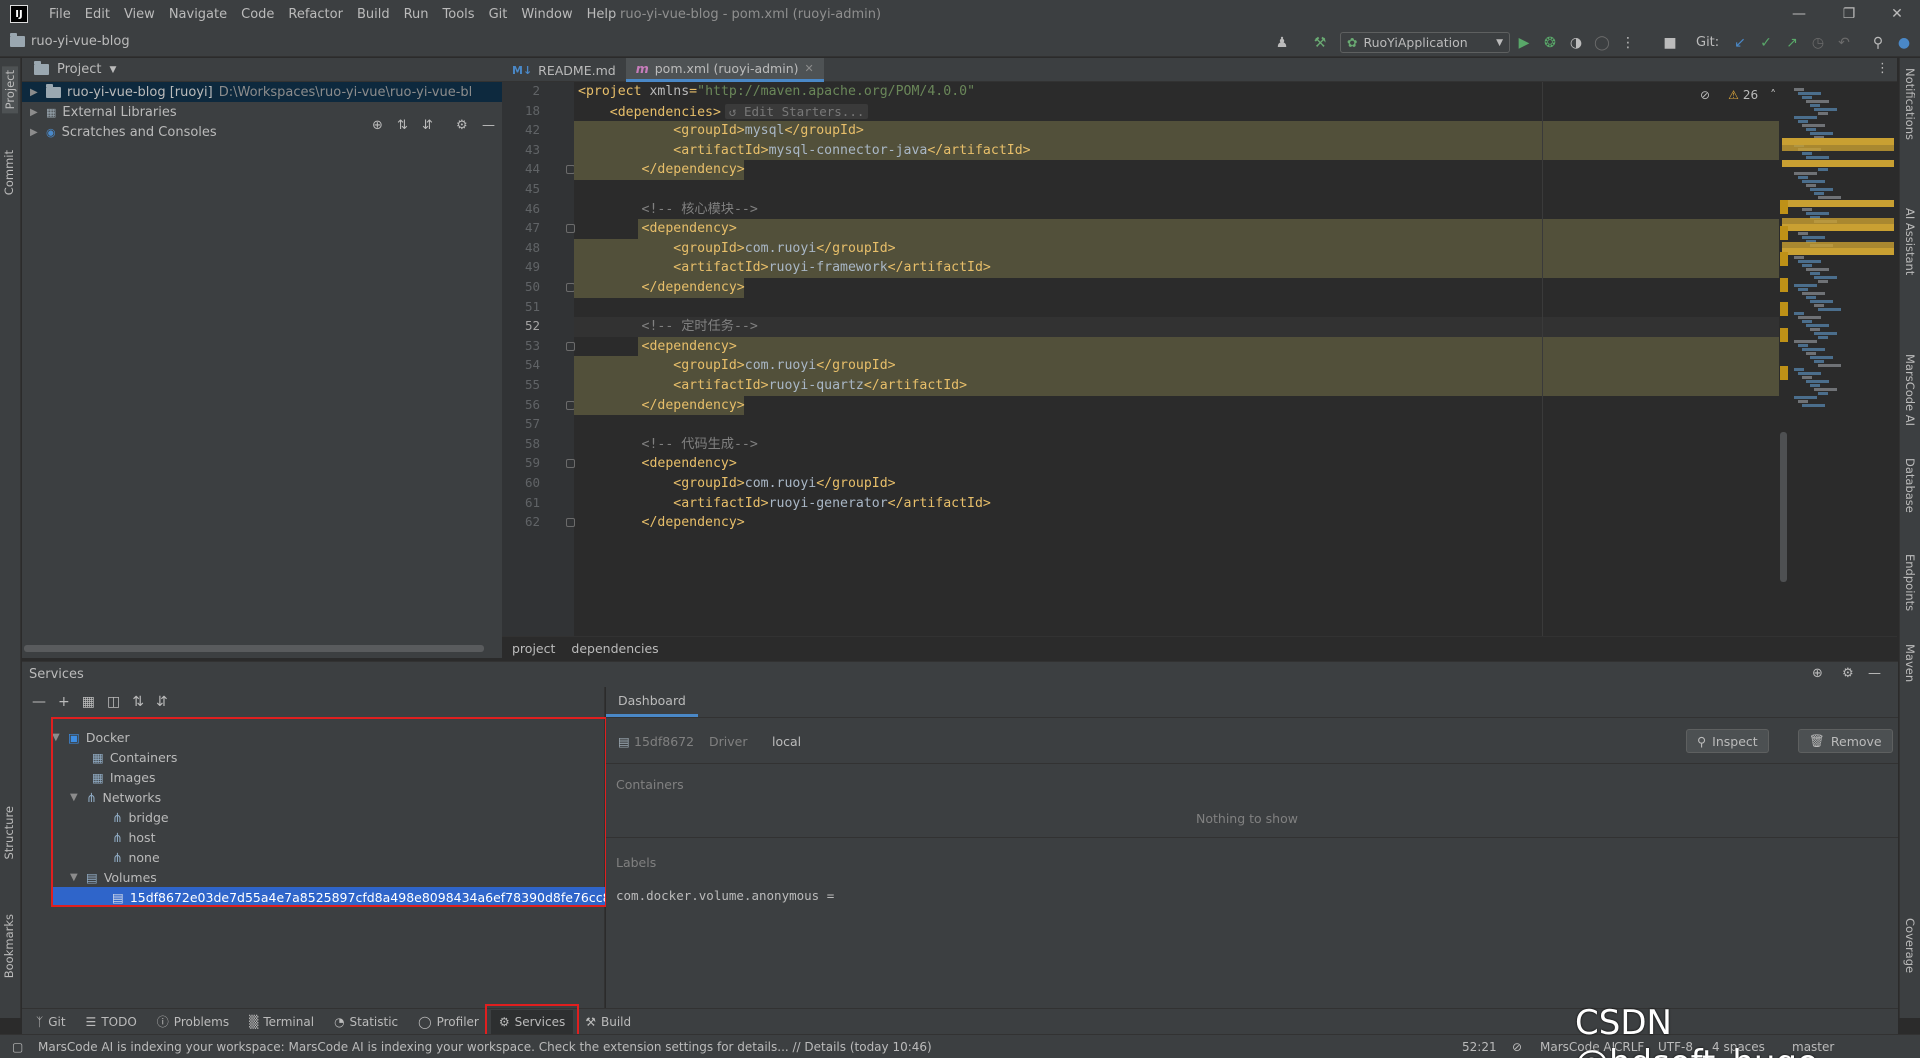 This screenshot has width=1920, height=1058. I want to click on group-by-icon: ▦, so click(88, 702).